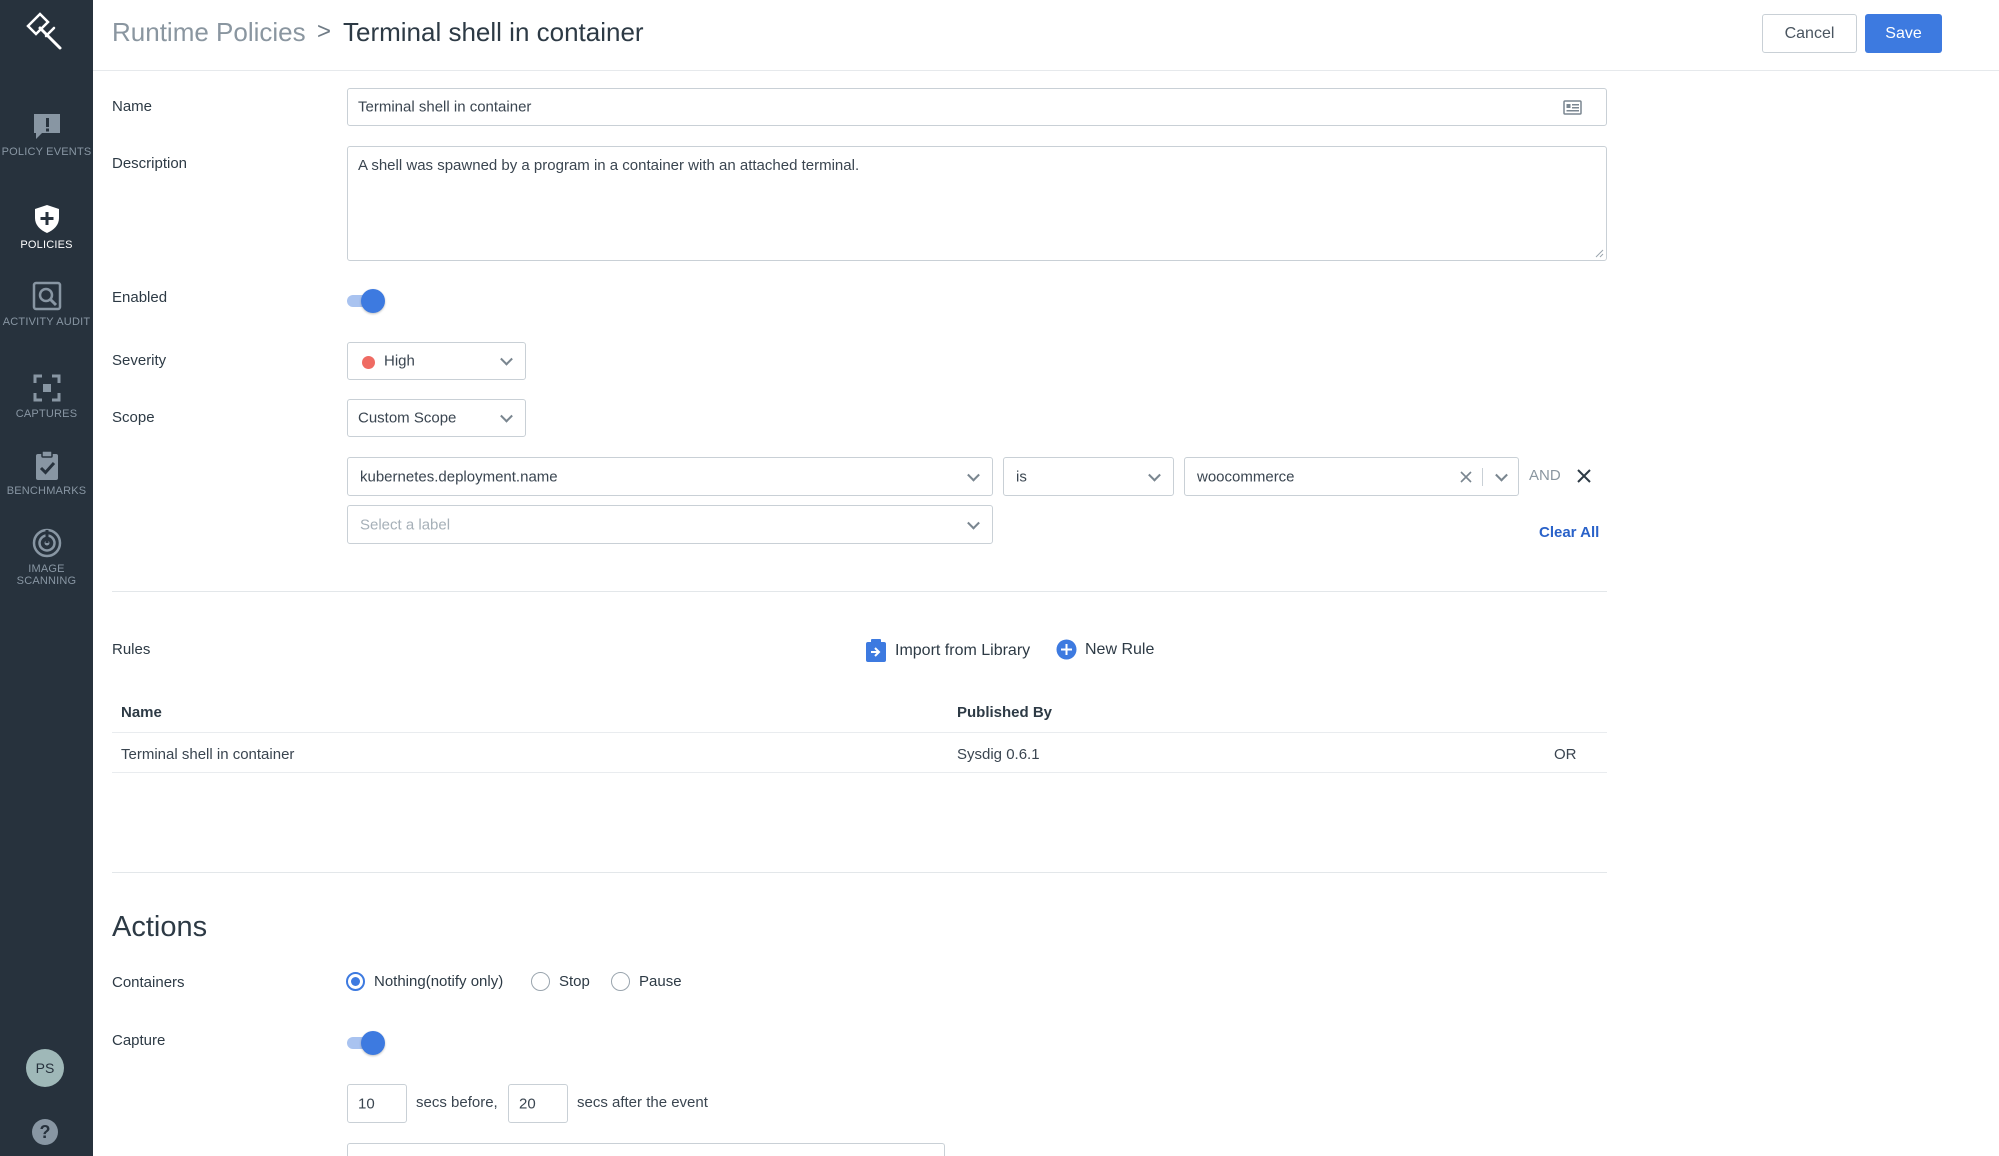  I want to click on name-field-value: Terminal shell in container, so click(445, 107).